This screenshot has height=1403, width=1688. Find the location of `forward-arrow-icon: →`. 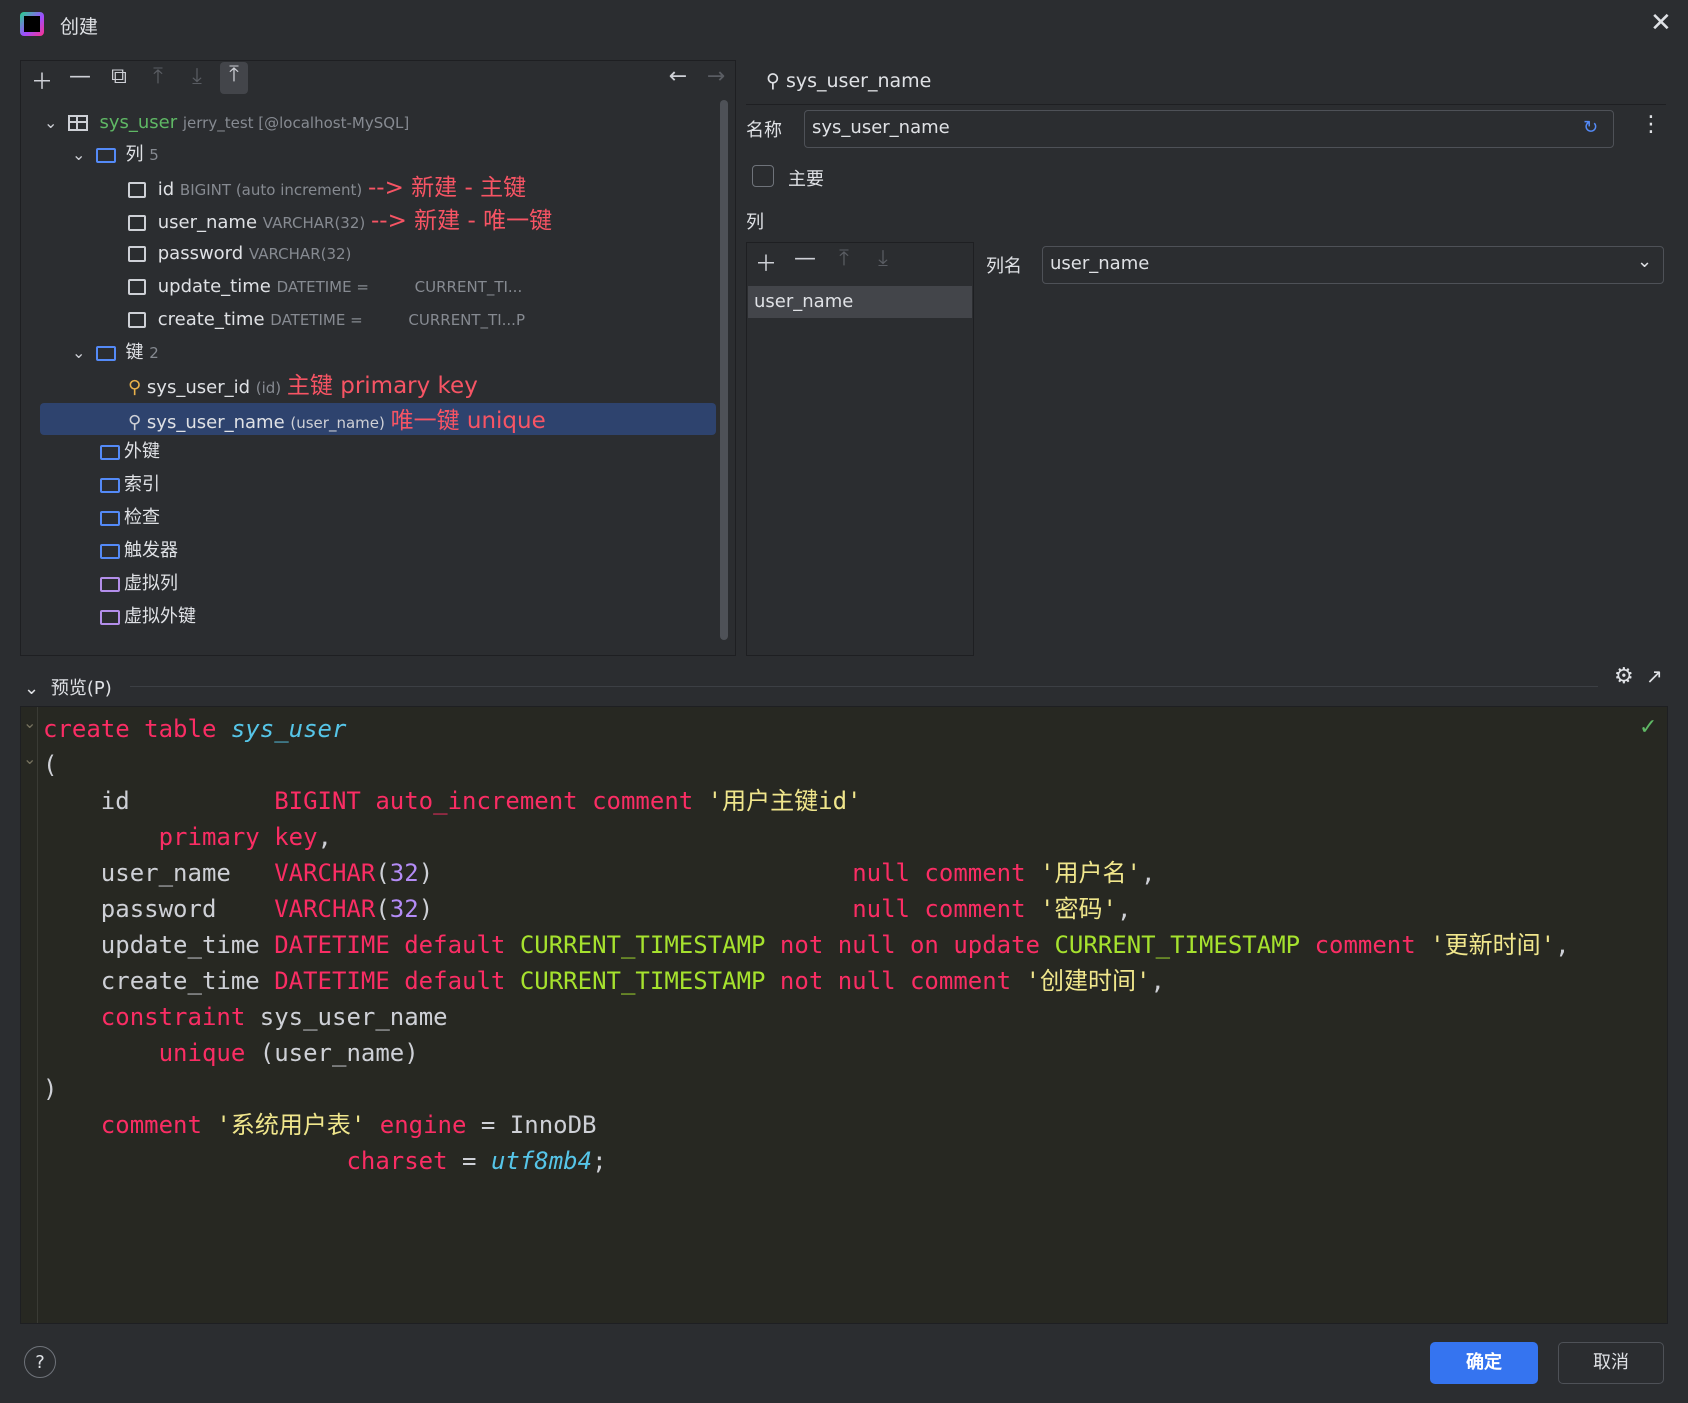

forward-arrow-icon: → is located at coordinates (716, 76).